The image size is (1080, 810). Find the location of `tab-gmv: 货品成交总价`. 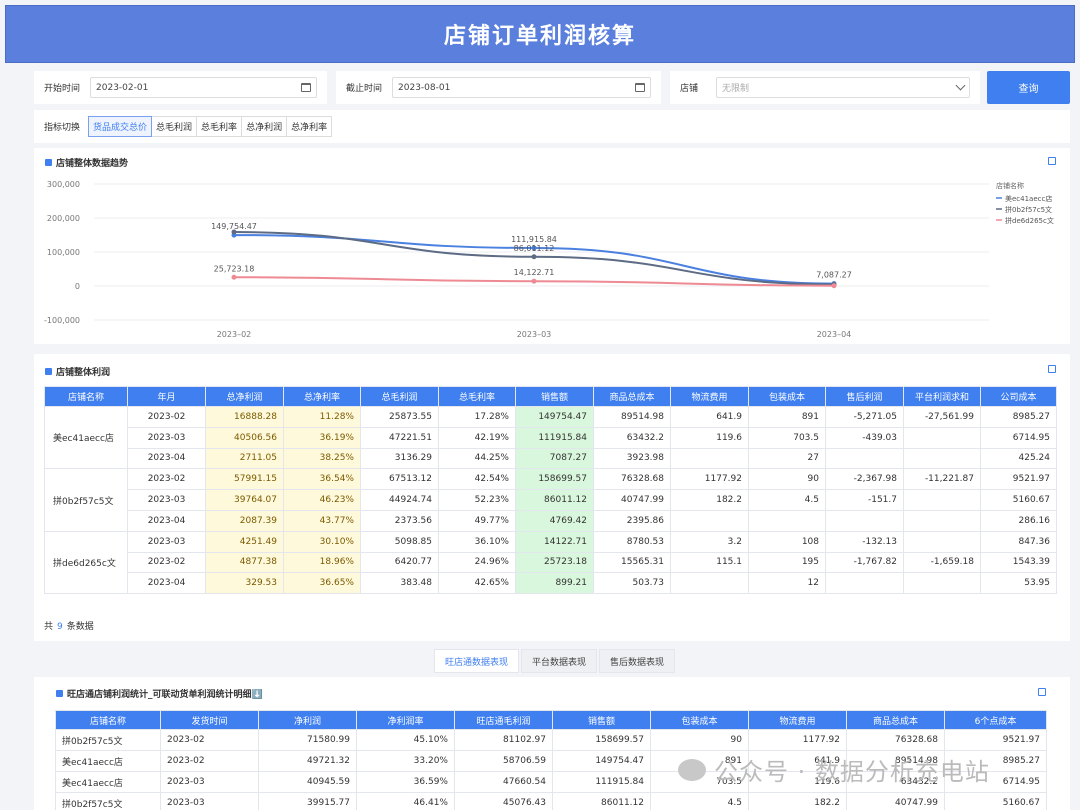

tab-gmv: 货品成交总价 is located at coordinates (120, 126).